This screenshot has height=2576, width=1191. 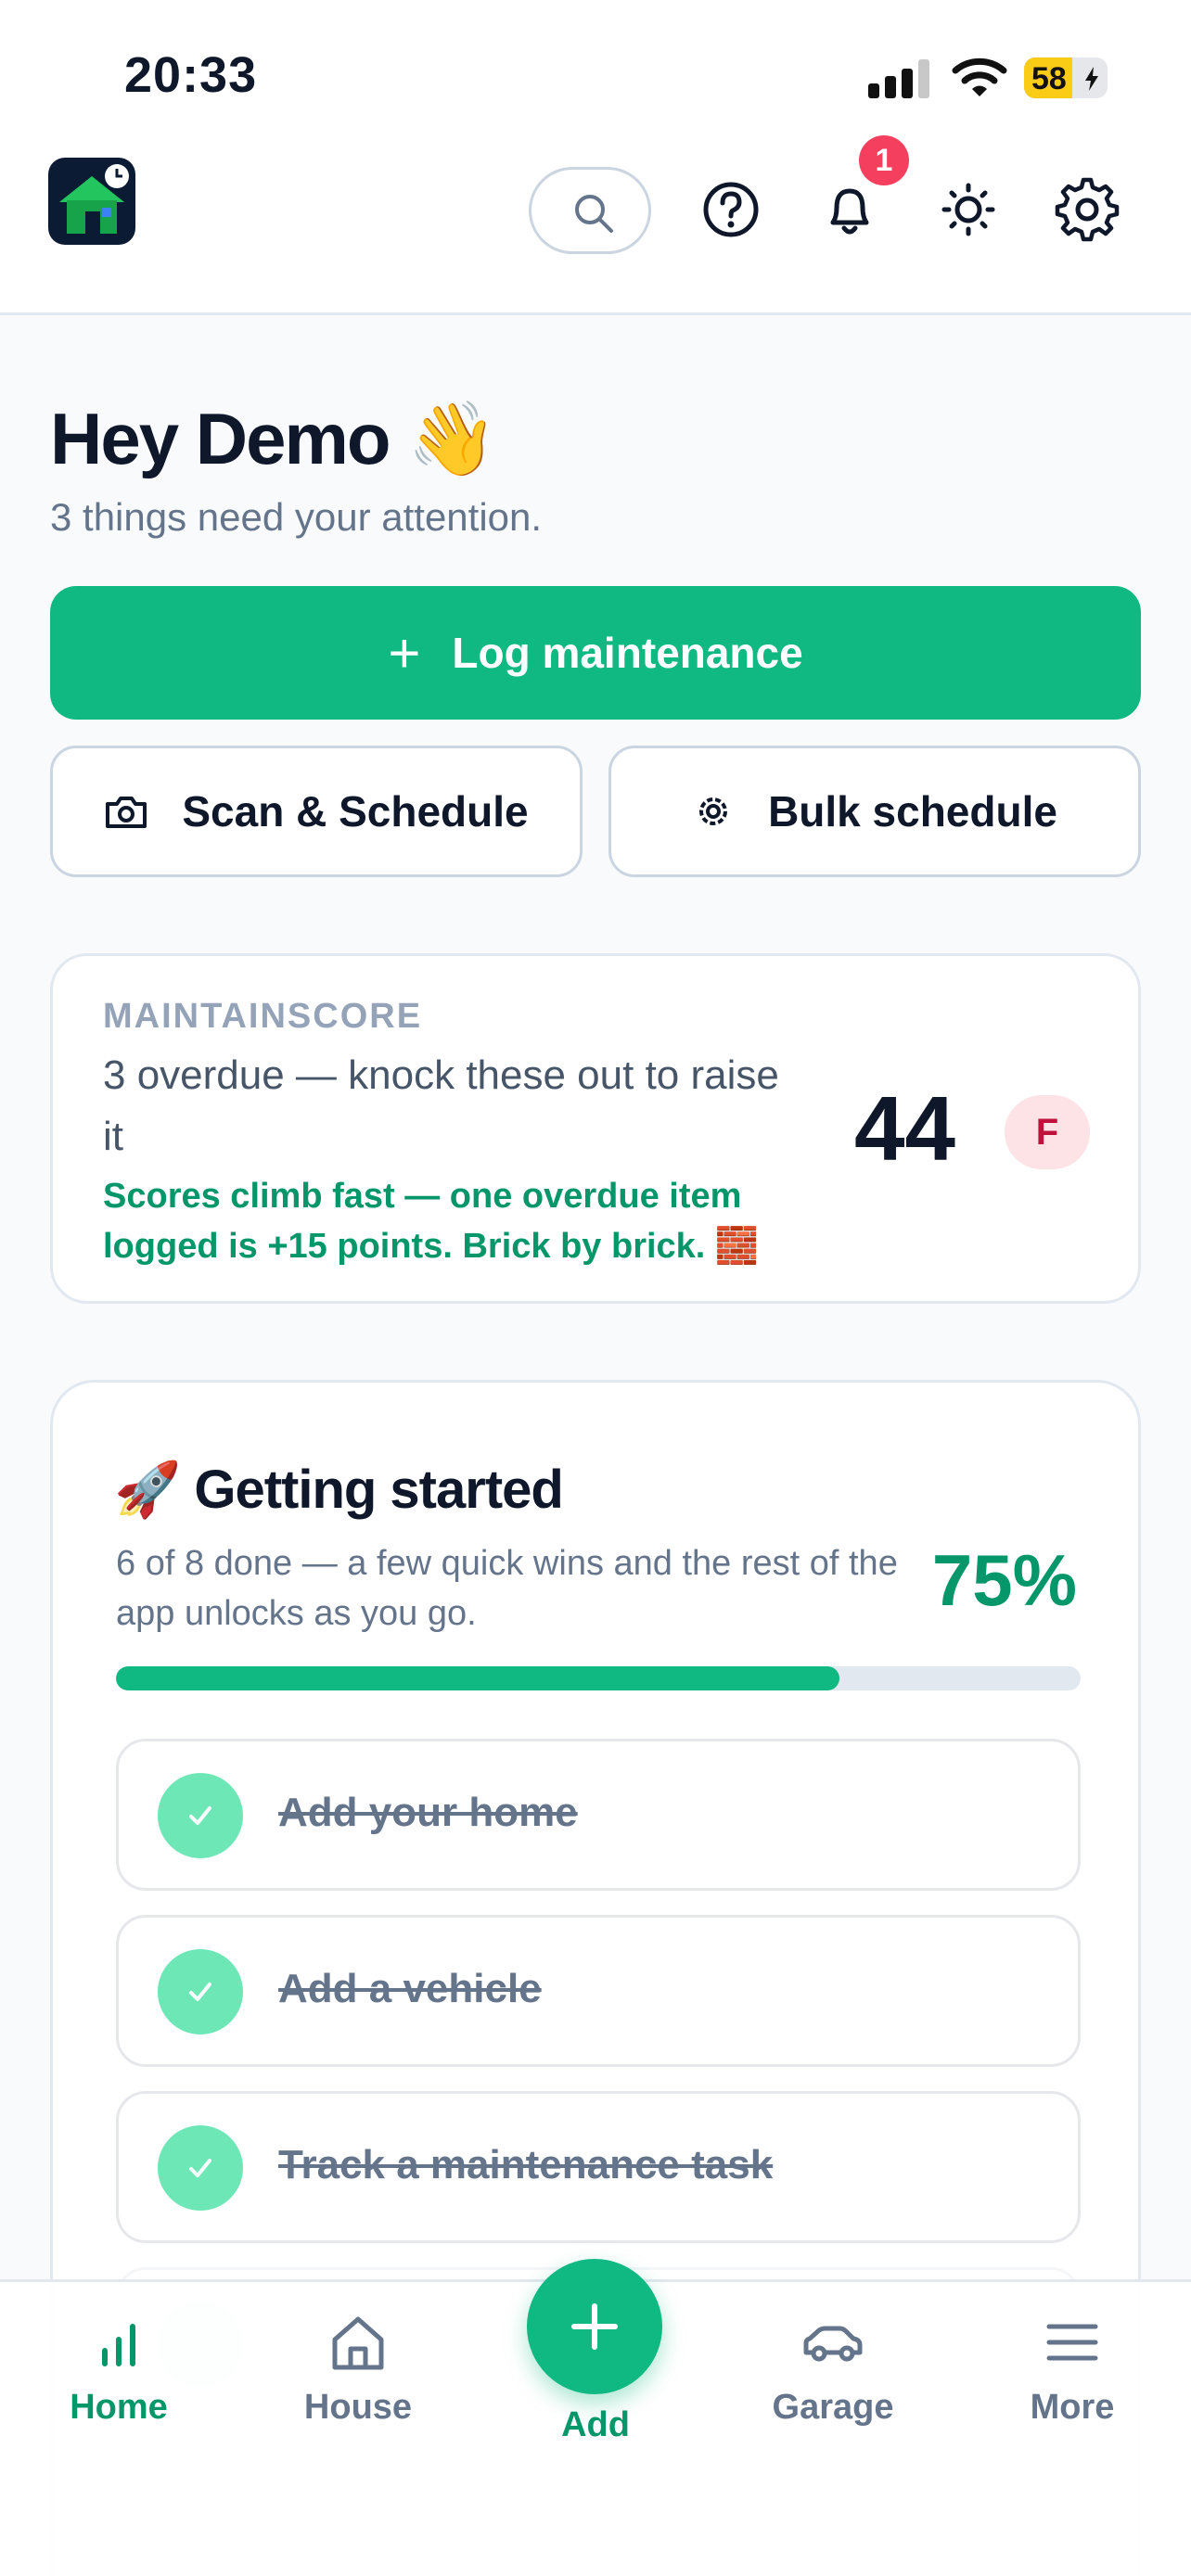 What do you see at coordinates (1049, 79) in the screenshot?
I see `battery-level: 58` at bounding box center [1049, 79].